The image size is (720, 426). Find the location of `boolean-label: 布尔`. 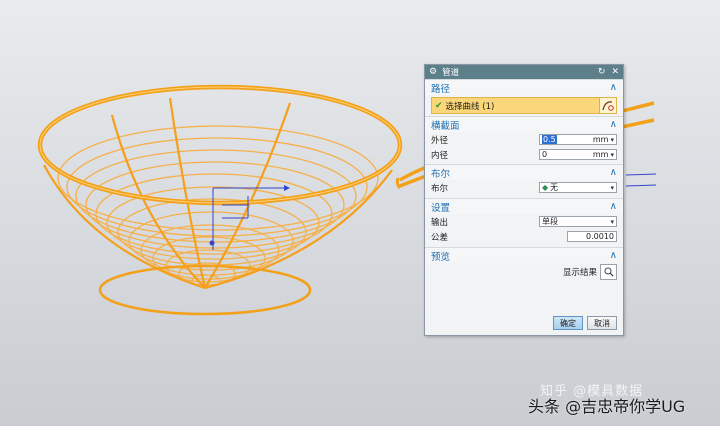

boolean-label: 布尔 is located at coordinates (440, 188).